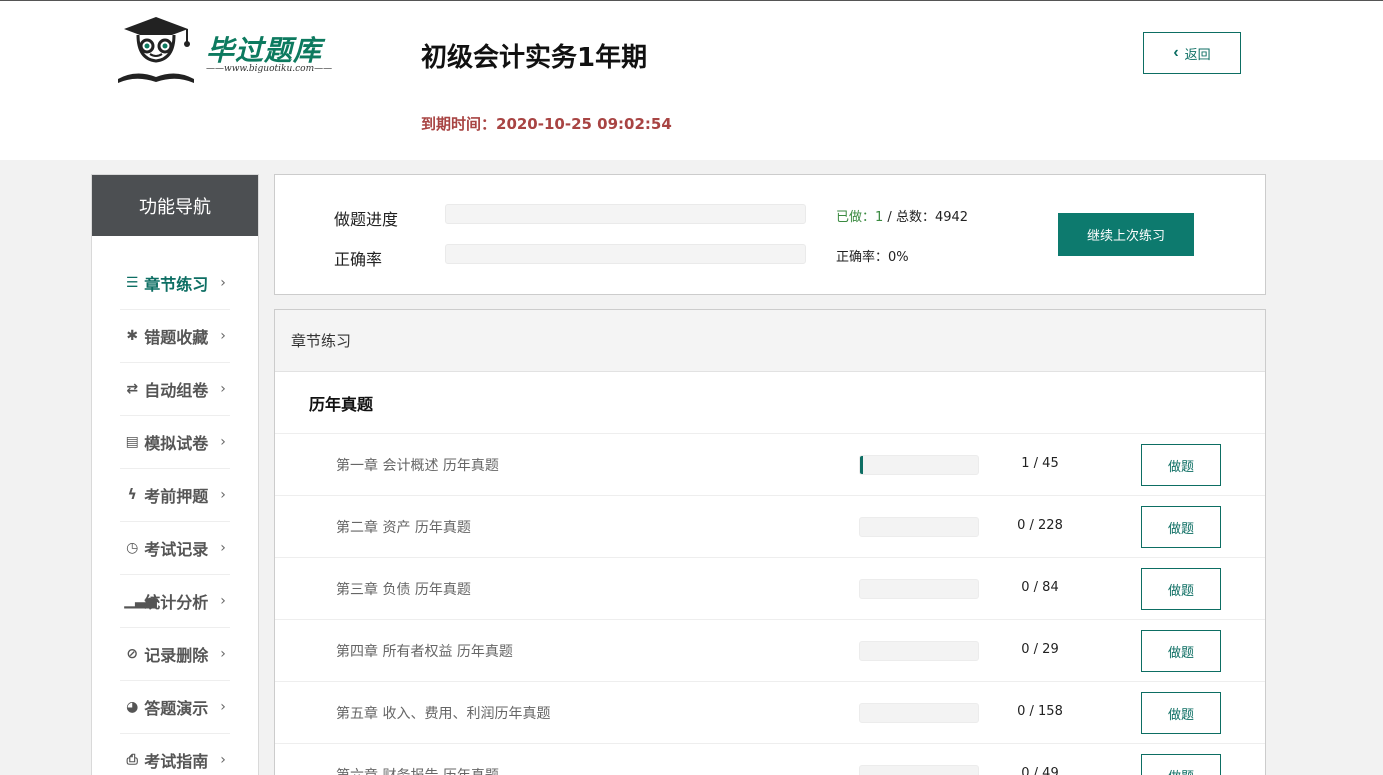  I want to click on chevron-left-icon: ‹, so click(1176, 52).